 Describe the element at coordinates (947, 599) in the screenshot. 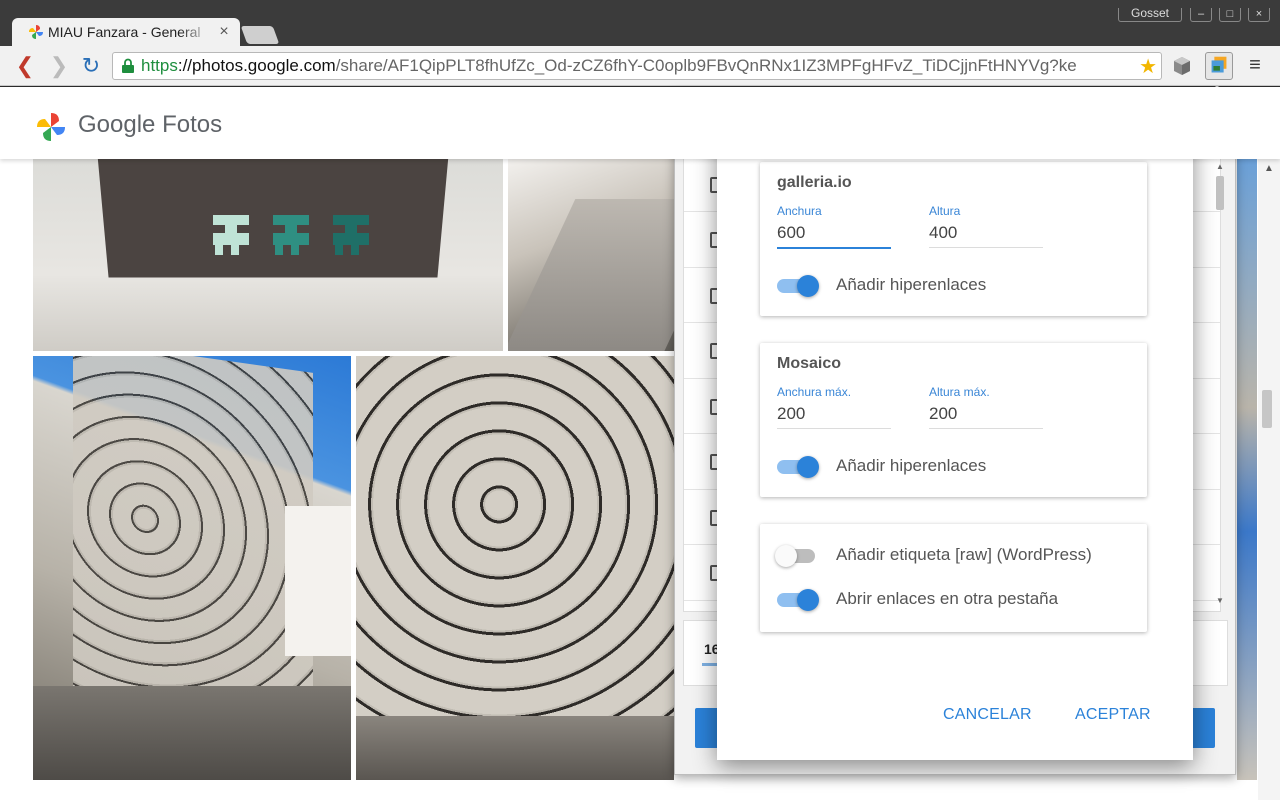

I see `new-tab-label: Abrir enlaces en otra pestaña` at that location.